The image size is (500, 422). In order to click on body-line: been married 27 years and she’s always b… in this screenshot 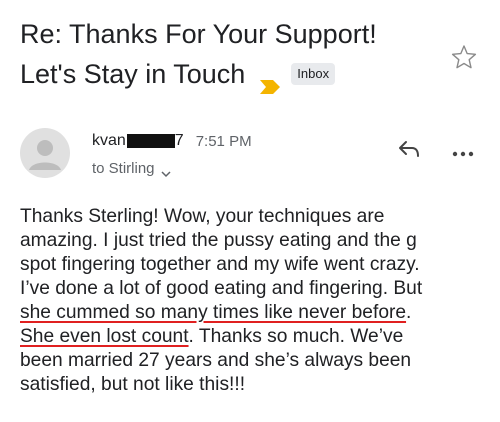, I will do `click(216, 360)`.